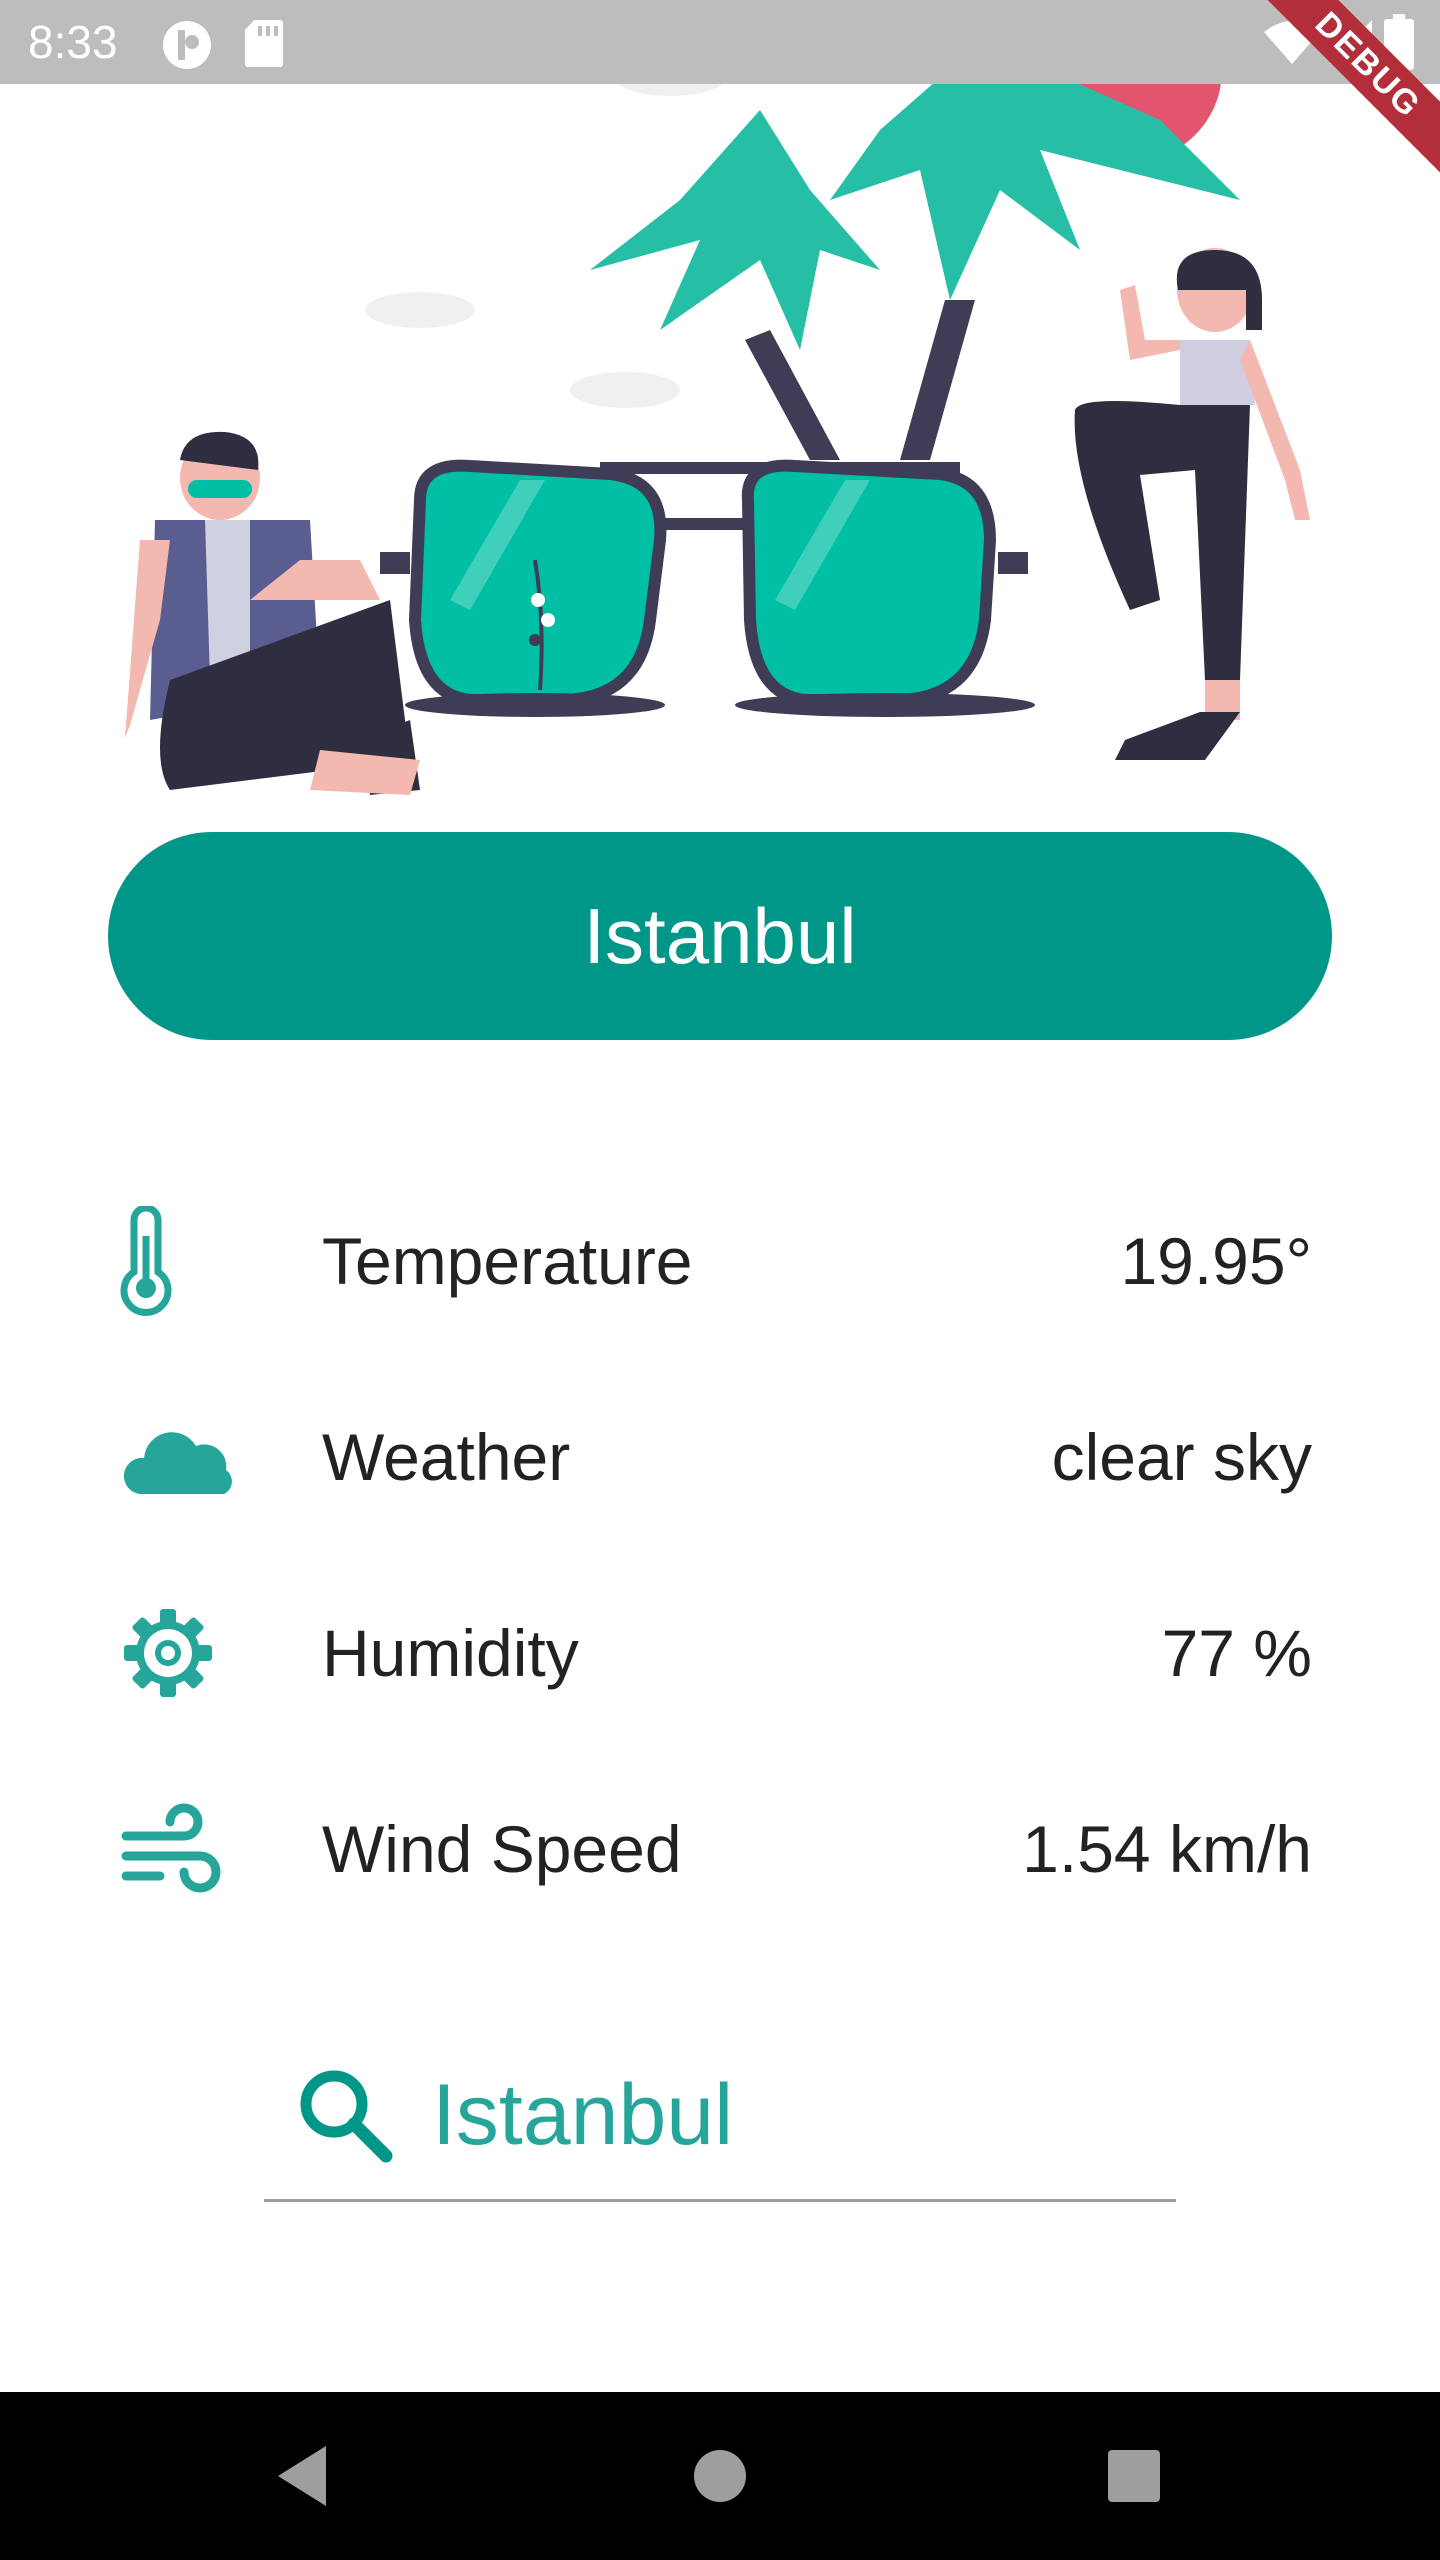 This screenshot has width=1440, height=2560. What do you see at coordinates (720, 1653) in the screenshot?
I see `humidity-row: Humidity 77 %` at bounding box center [720, 1653].